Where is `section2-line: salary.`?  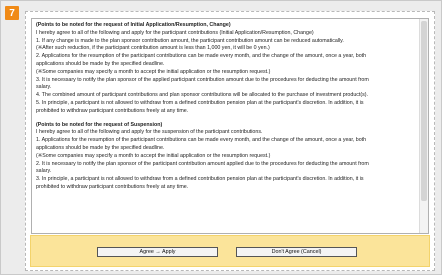 section2-line: salary. is located at coordinates (44, 171).